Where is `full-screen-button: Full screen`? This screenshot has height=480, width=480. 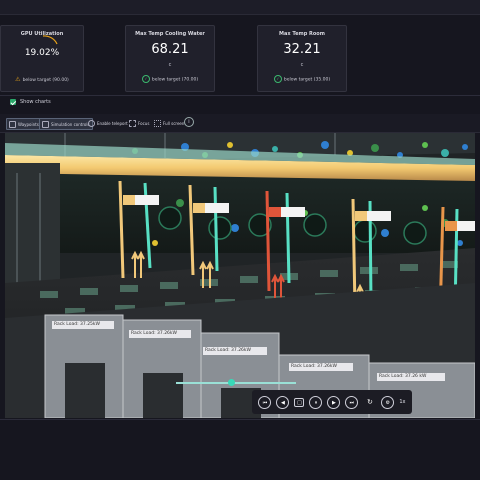
full-screen-button: Full screen is located at coordinates (169, 123).